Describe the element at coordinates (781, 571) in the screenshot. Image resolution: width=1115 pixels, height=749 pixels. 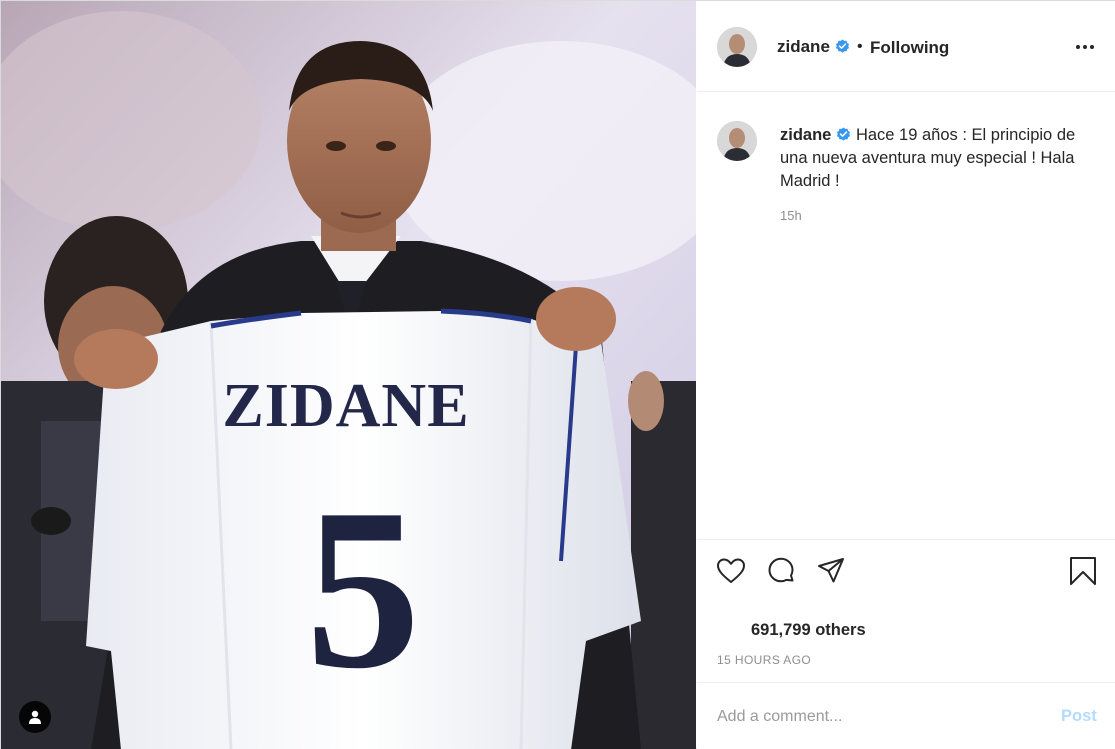
I see `comment-icon` at that location.